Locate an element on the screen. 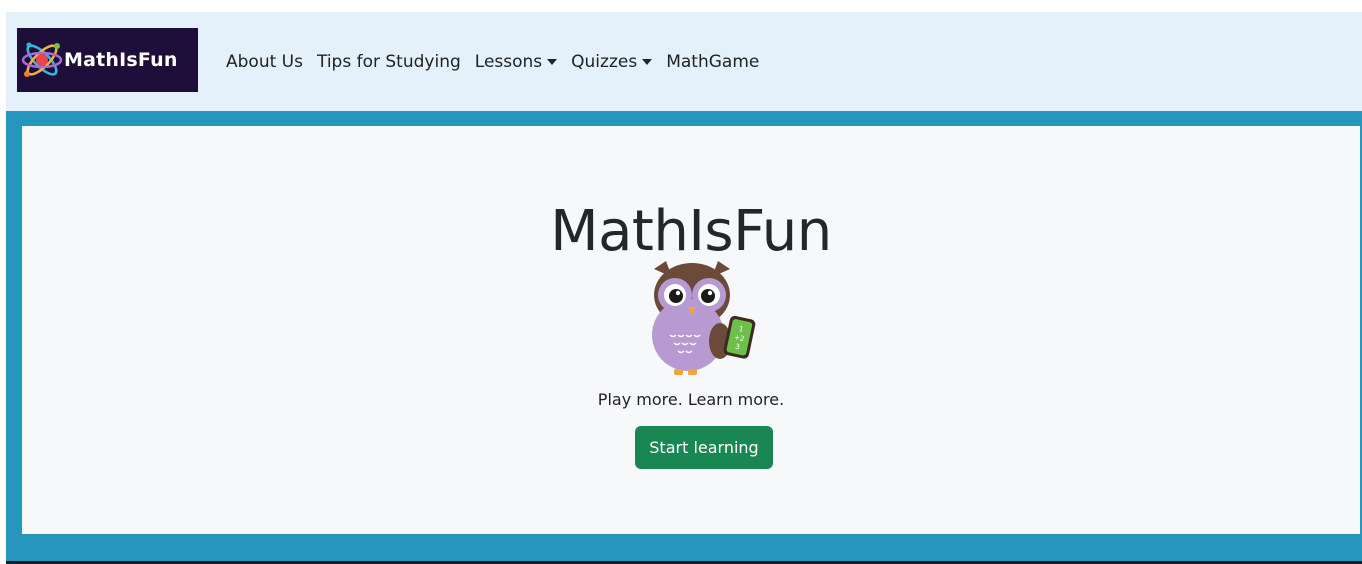 The image size is (1362, 564). owl-with-tablet-icon: 1 +2 3 is located at coordinates (704, 318).